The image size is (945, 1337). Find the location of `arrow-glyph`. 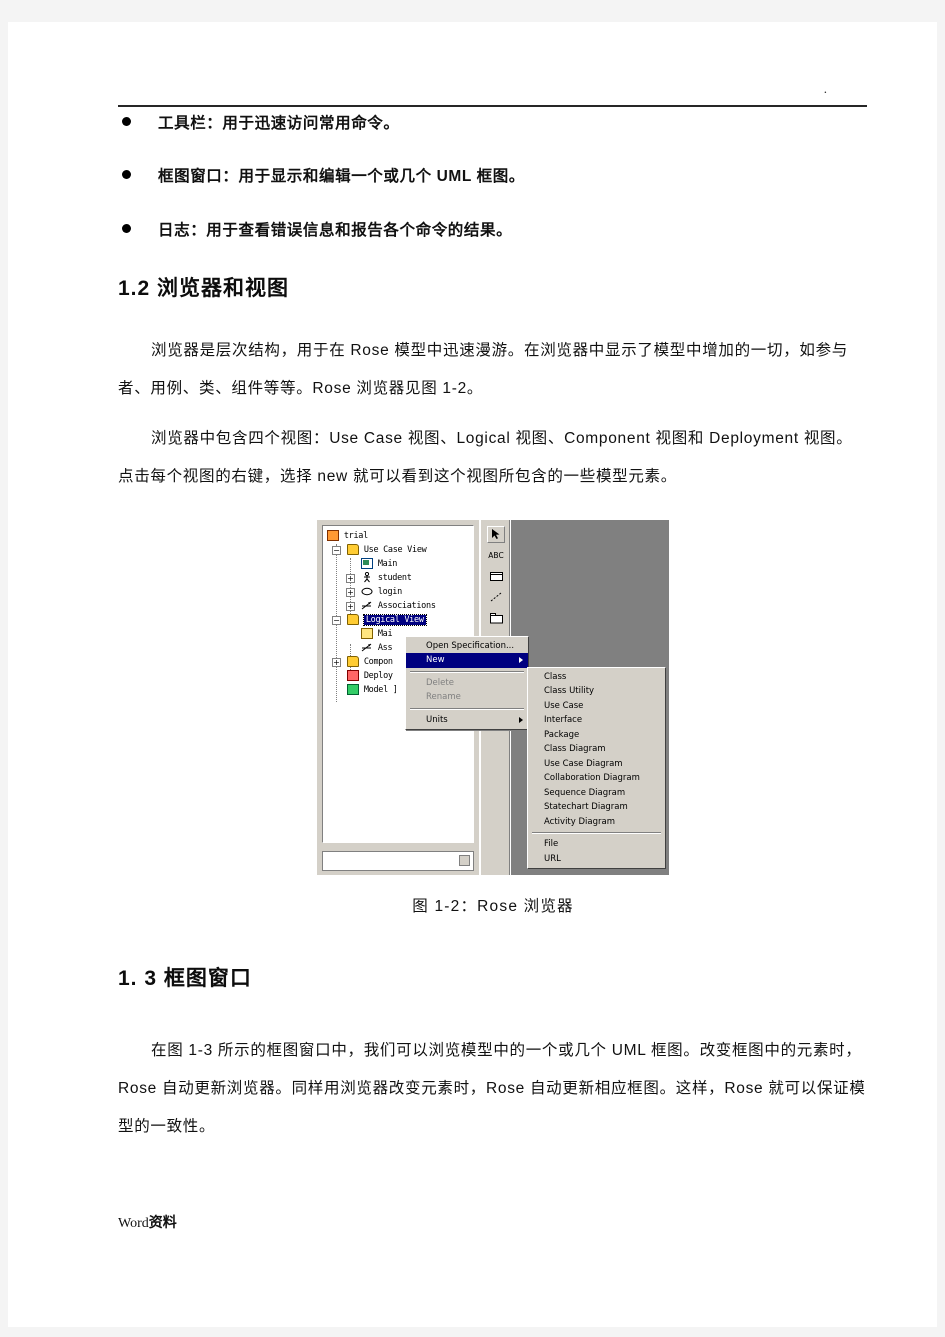

arrow-glyph is located at coordinates (495, 534).